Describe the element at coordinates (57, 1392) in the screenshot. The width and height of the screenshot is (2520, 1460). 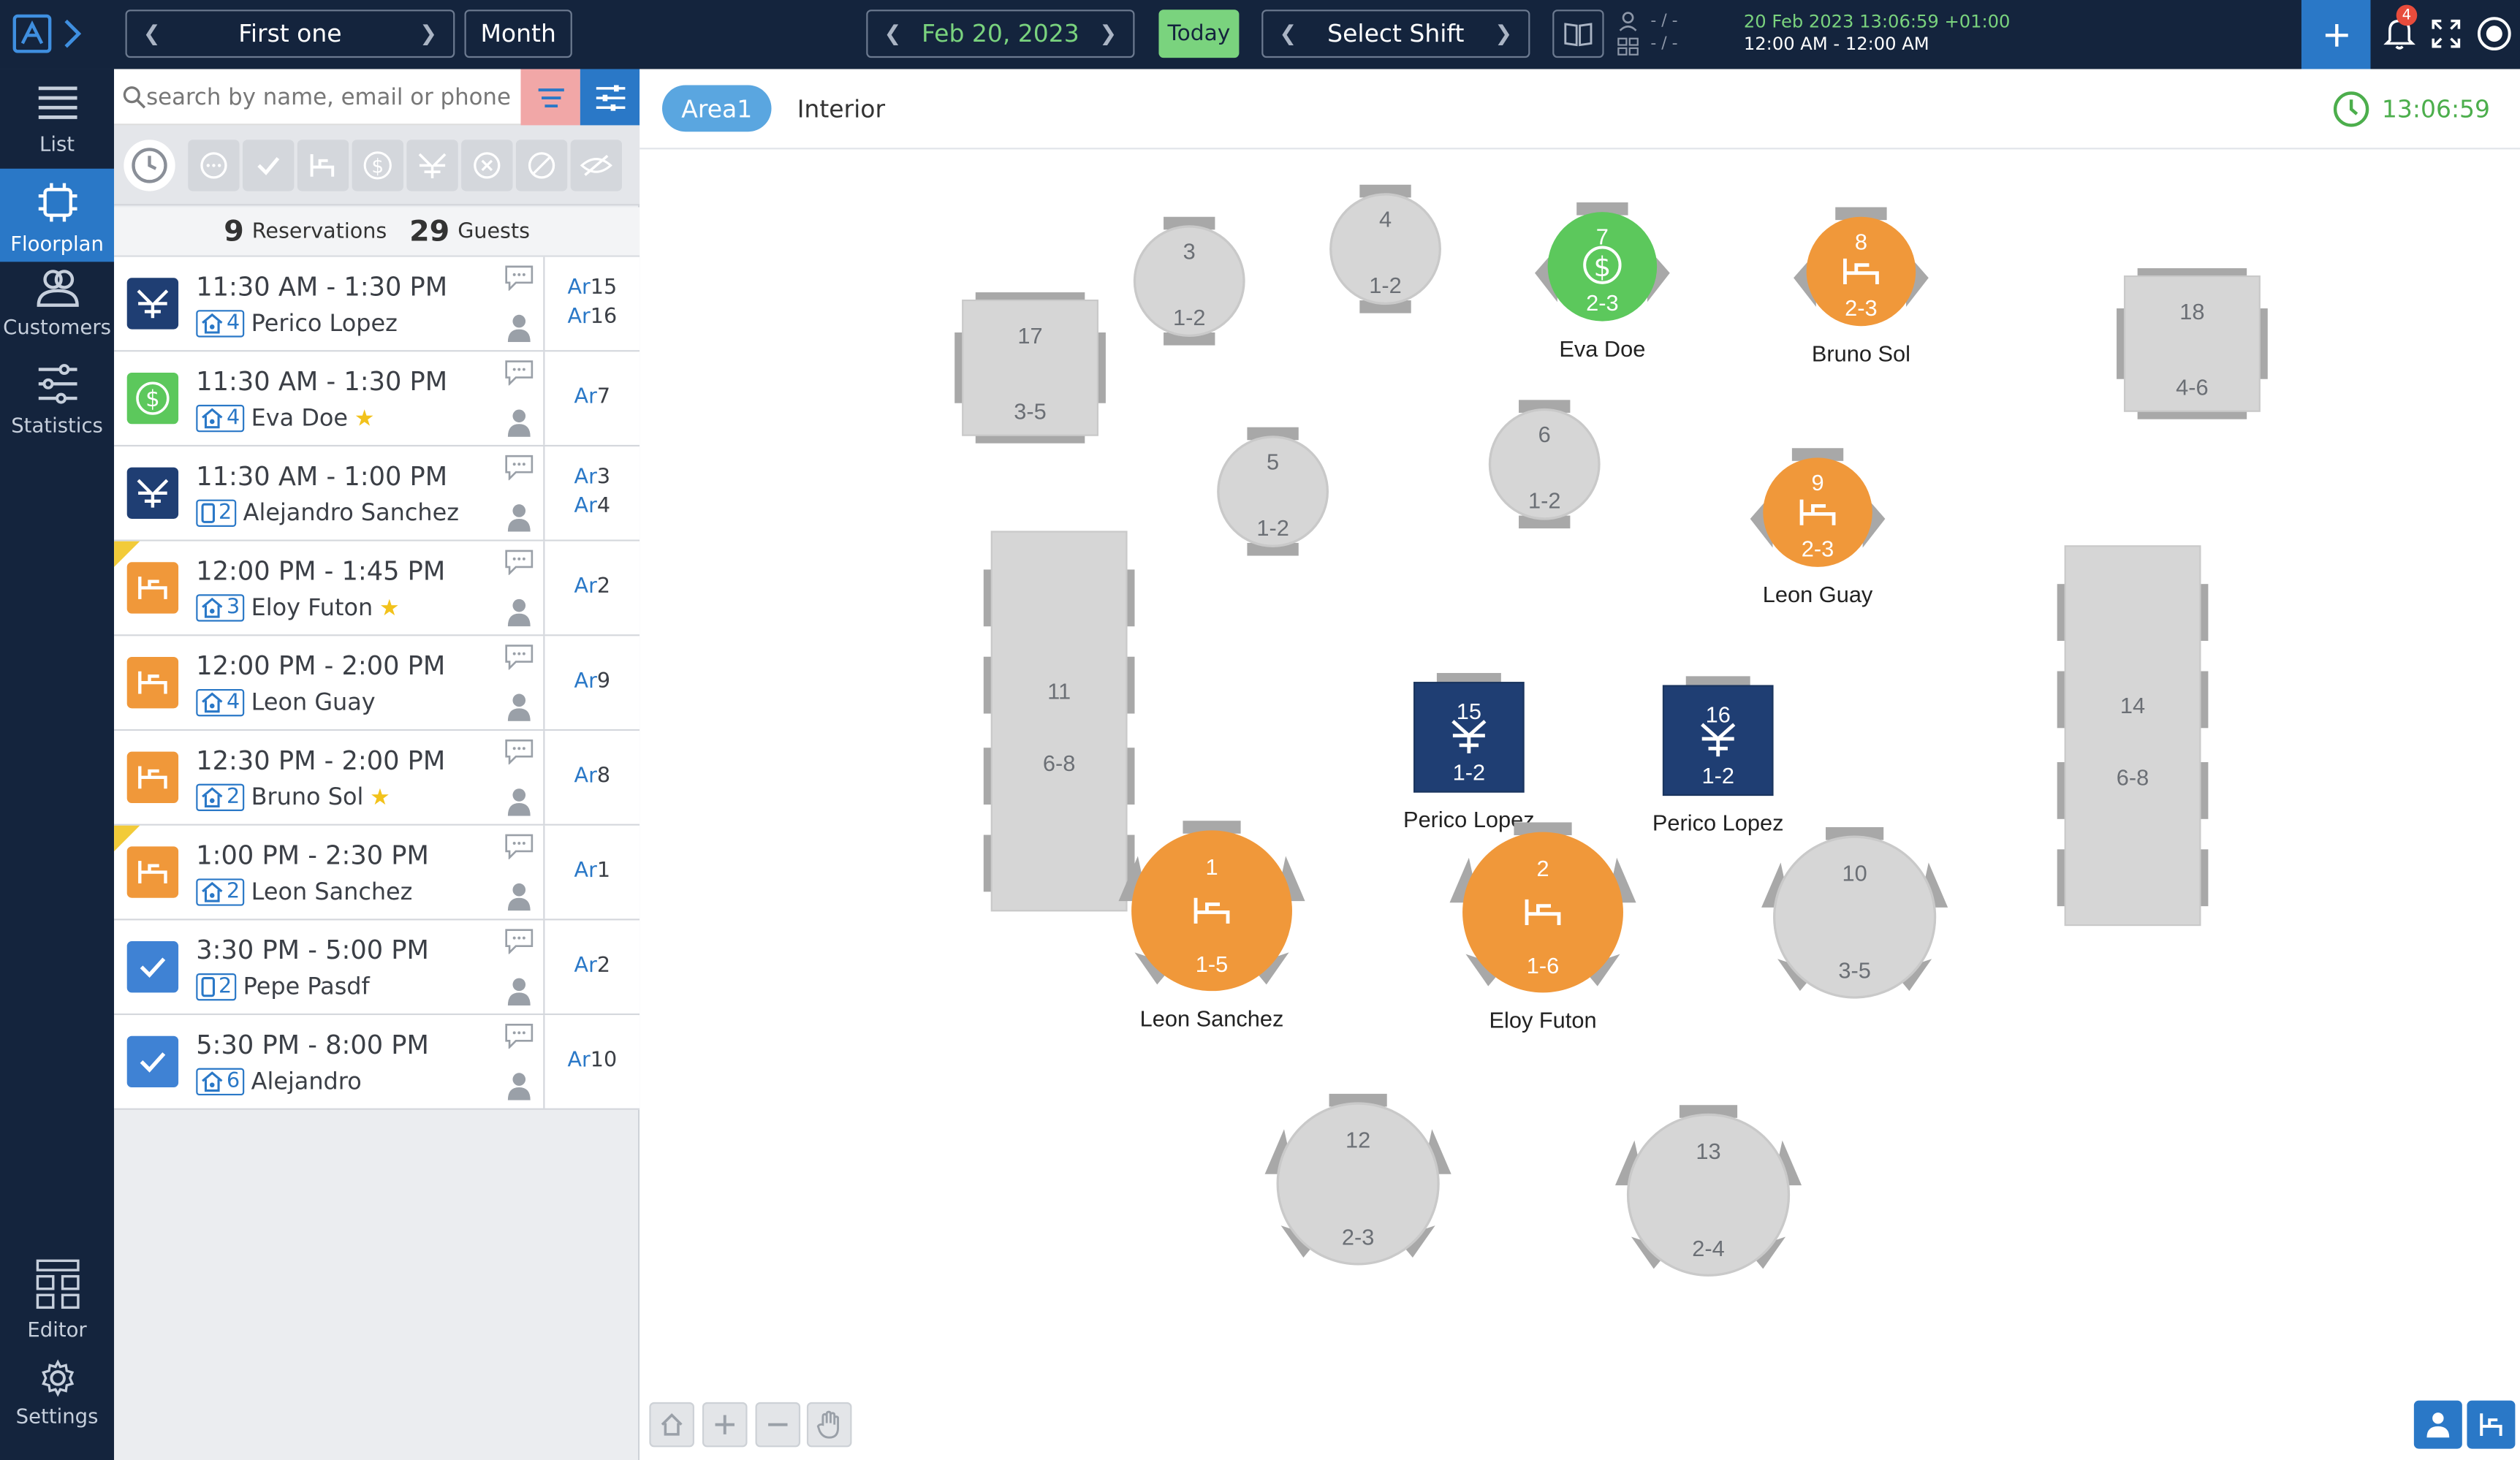
I see `sidebar-item-settings: Settings` at that location.